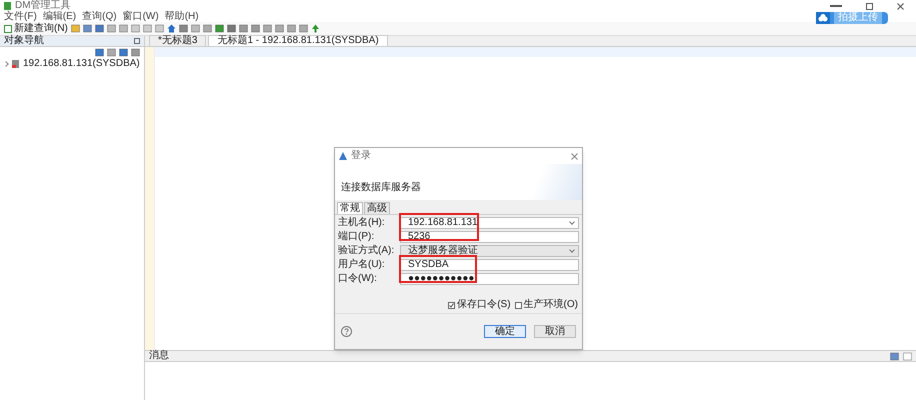  Describe the element at coordinates (357, 237) in the screenshot. I see `field-label: 端口(P):` at that location.